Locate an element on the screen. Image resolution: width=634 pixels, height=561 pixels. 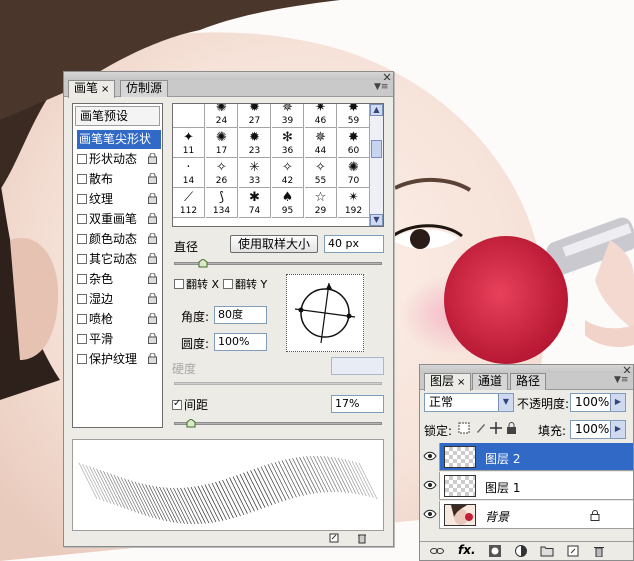
brush-tip-cell: ⟋ 112 is located at coordinates (189, 203).